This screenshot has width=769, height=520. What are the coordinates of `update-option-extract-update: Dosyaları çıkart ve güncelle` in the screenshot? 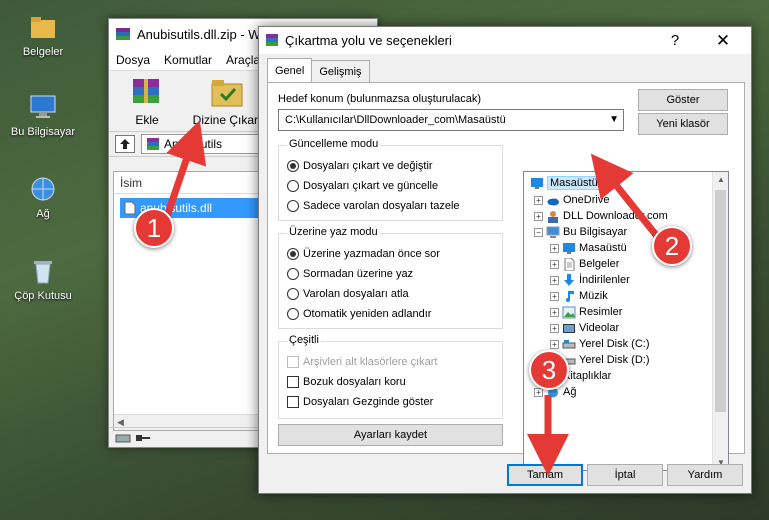 It's located at (362, 186).